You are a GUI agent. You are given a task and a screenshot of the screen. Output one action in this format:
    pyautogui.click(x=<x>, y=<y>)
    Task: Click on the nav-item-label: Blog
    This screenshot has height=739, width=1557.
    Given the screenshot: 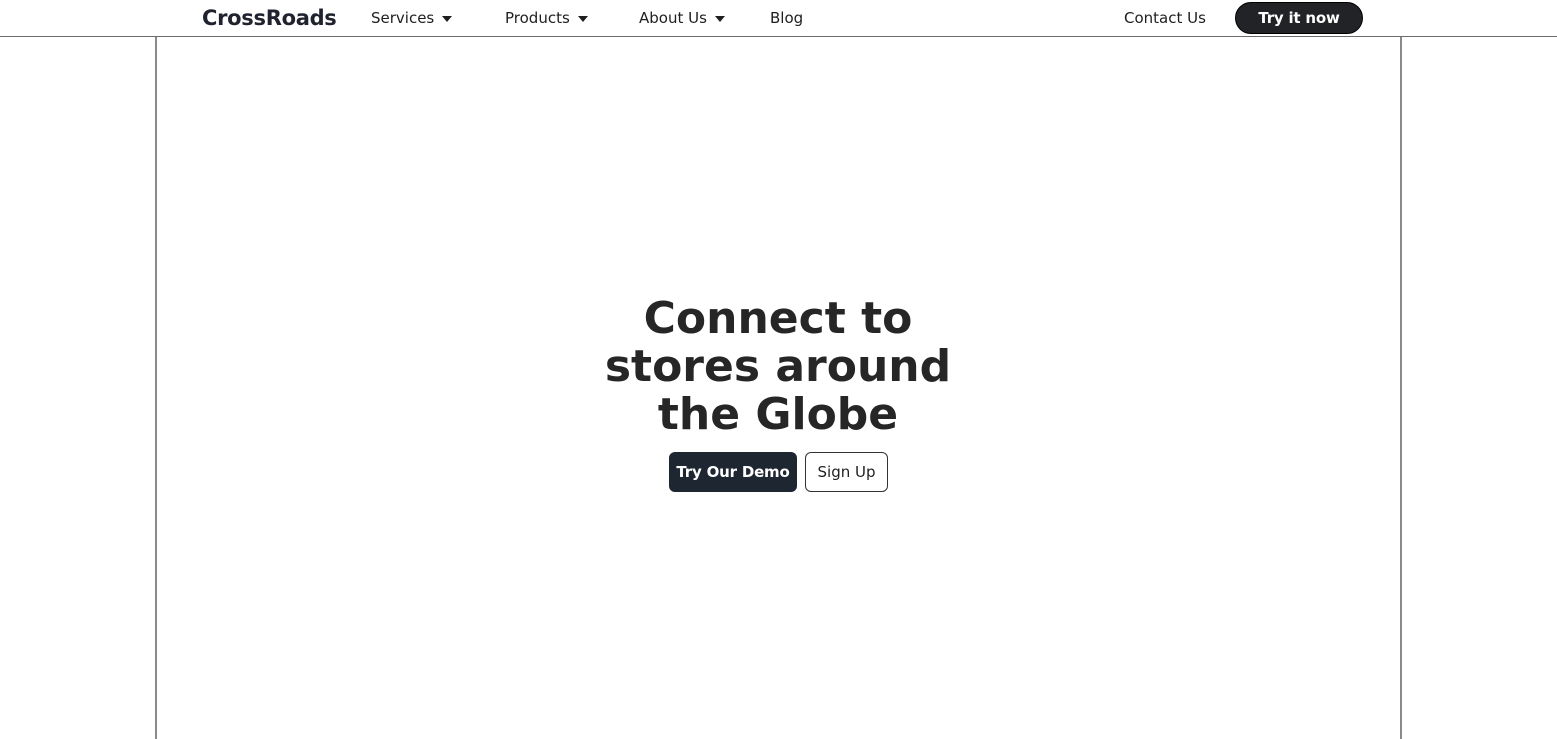 What is the action you would take?
    pyautogui.click(x=787, y=18)
    